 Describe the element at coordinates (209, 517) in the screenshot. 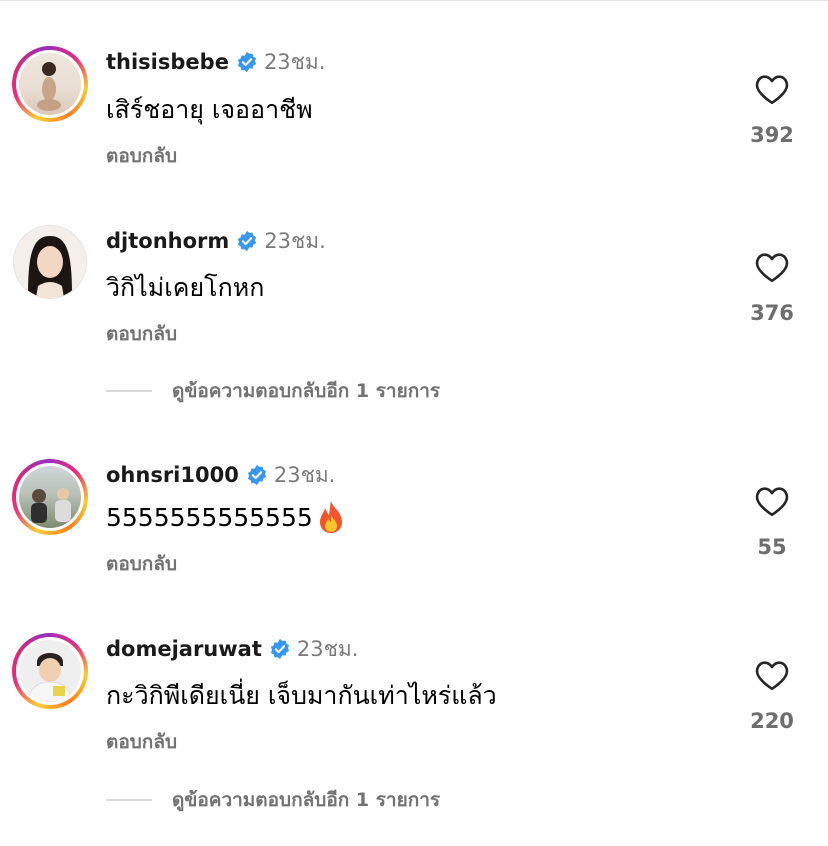

I see `comment-text: 5555555555555` at that location.